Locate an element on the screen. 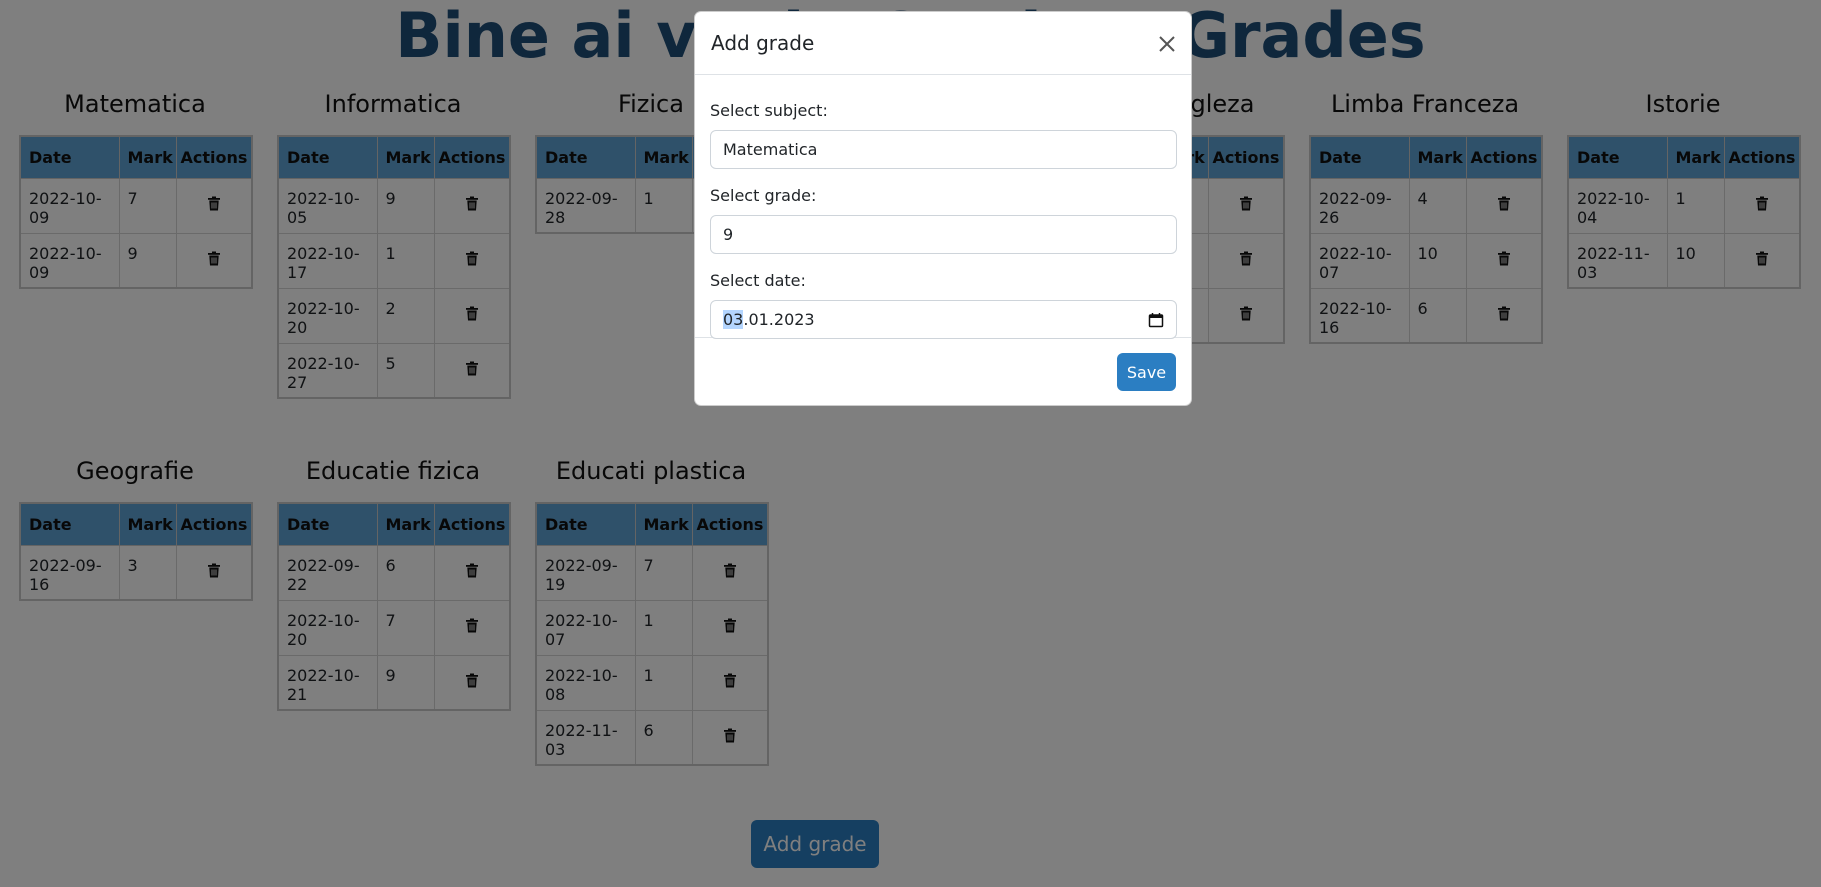 This screenshot has height=887, width=1821. grade-input: 9 is located at coordinates (943, 234).